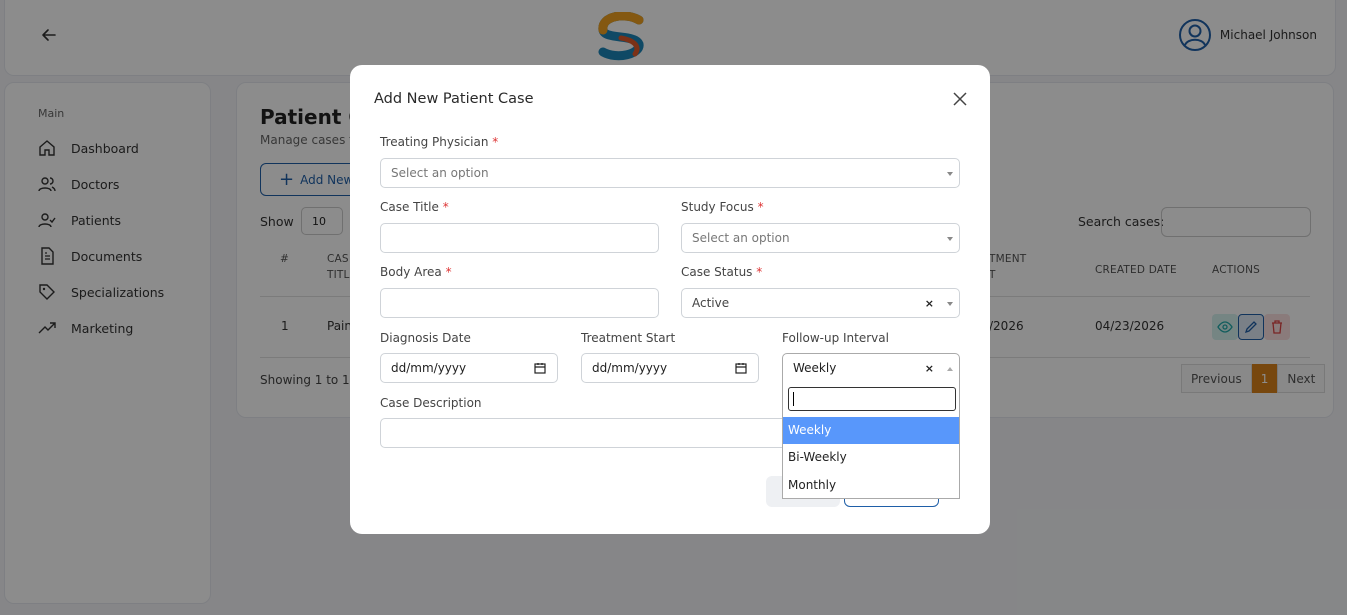  I want to click on option-weekly: Weekly, so click(871, 430).